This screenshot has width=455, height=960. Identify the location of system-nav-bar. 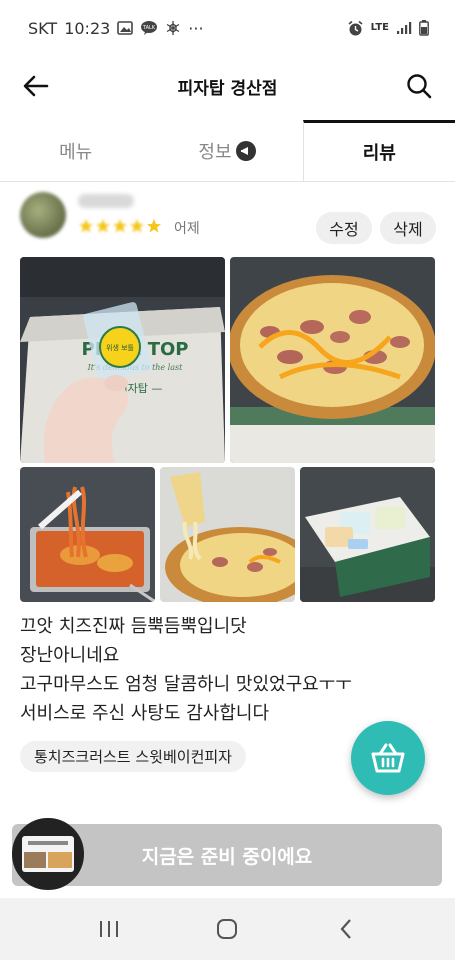
(227, 929).